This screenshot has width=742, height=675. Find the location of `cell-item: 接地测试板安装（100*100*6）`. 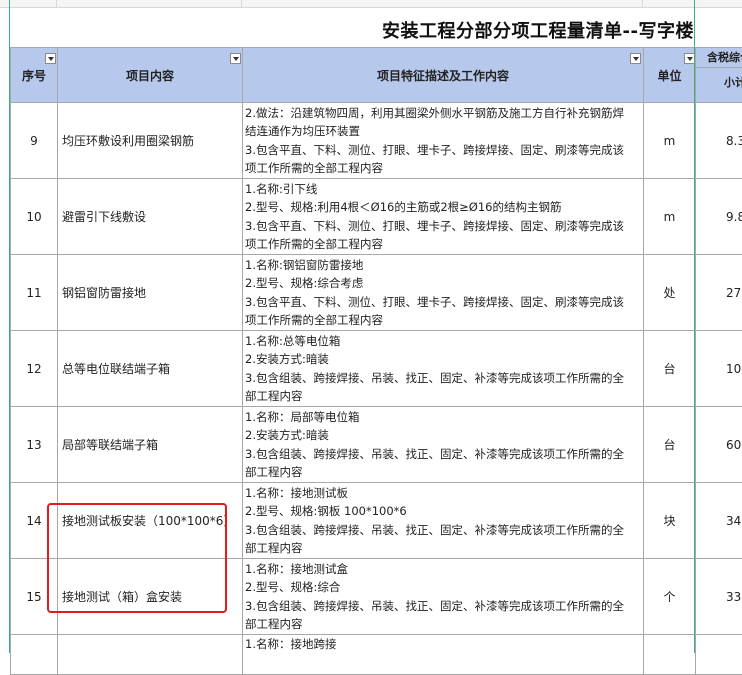

cell-item: 接地测试板安装（100*100*6） is located at coordinates (150, 521).